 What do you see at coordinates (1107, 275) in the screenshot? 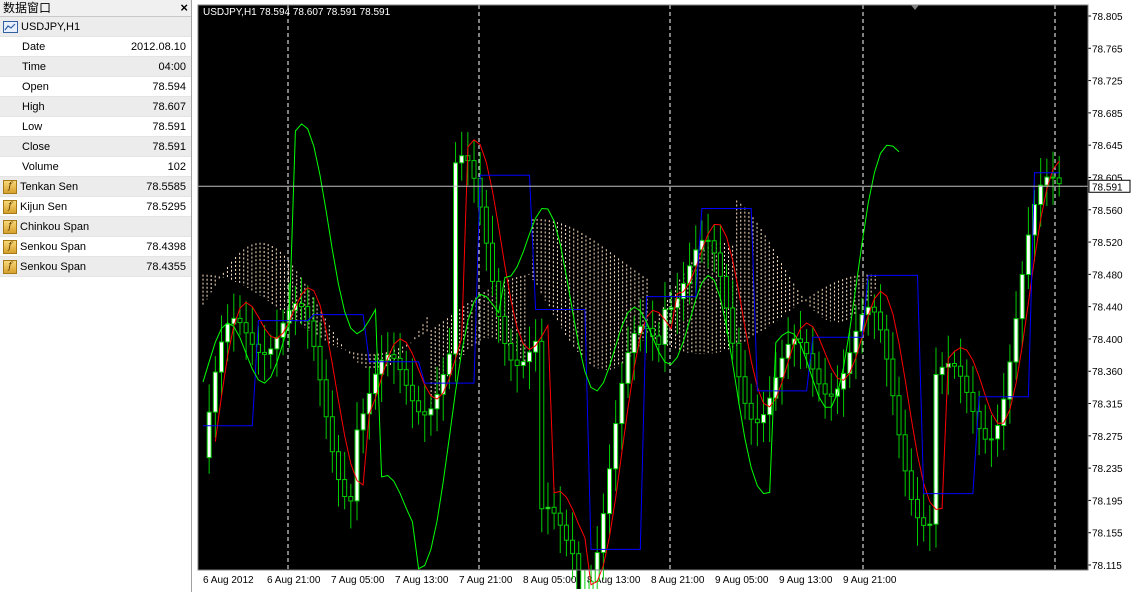
I see `price-tick-label: 78.480` at bounding box center [1107, 275].